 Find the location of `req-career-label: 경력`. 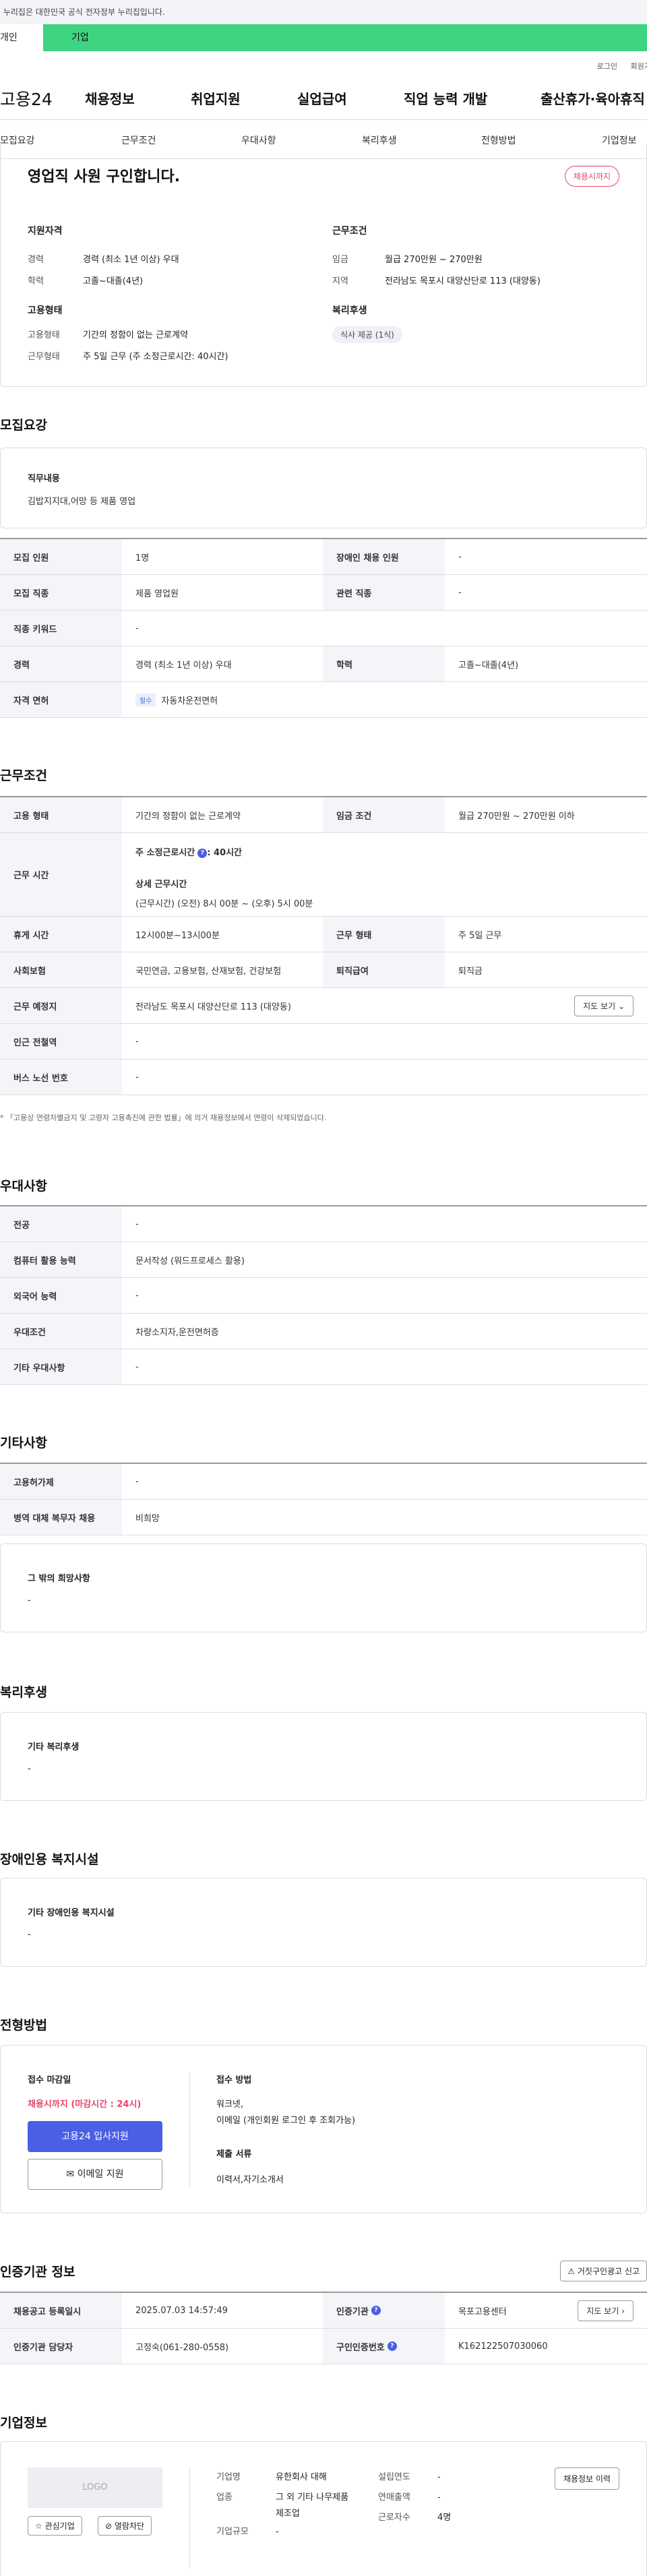

req-career-label: 경력 is located at coordinates (36, 260).